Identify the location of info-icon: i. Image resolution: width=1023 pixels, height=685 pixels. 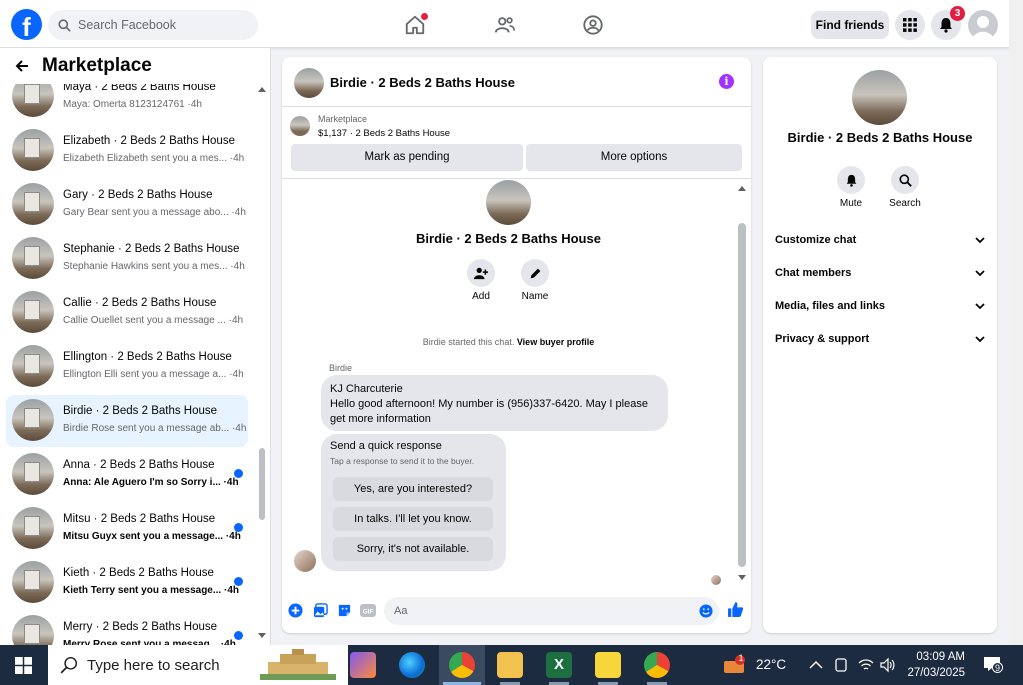
(726, 81).